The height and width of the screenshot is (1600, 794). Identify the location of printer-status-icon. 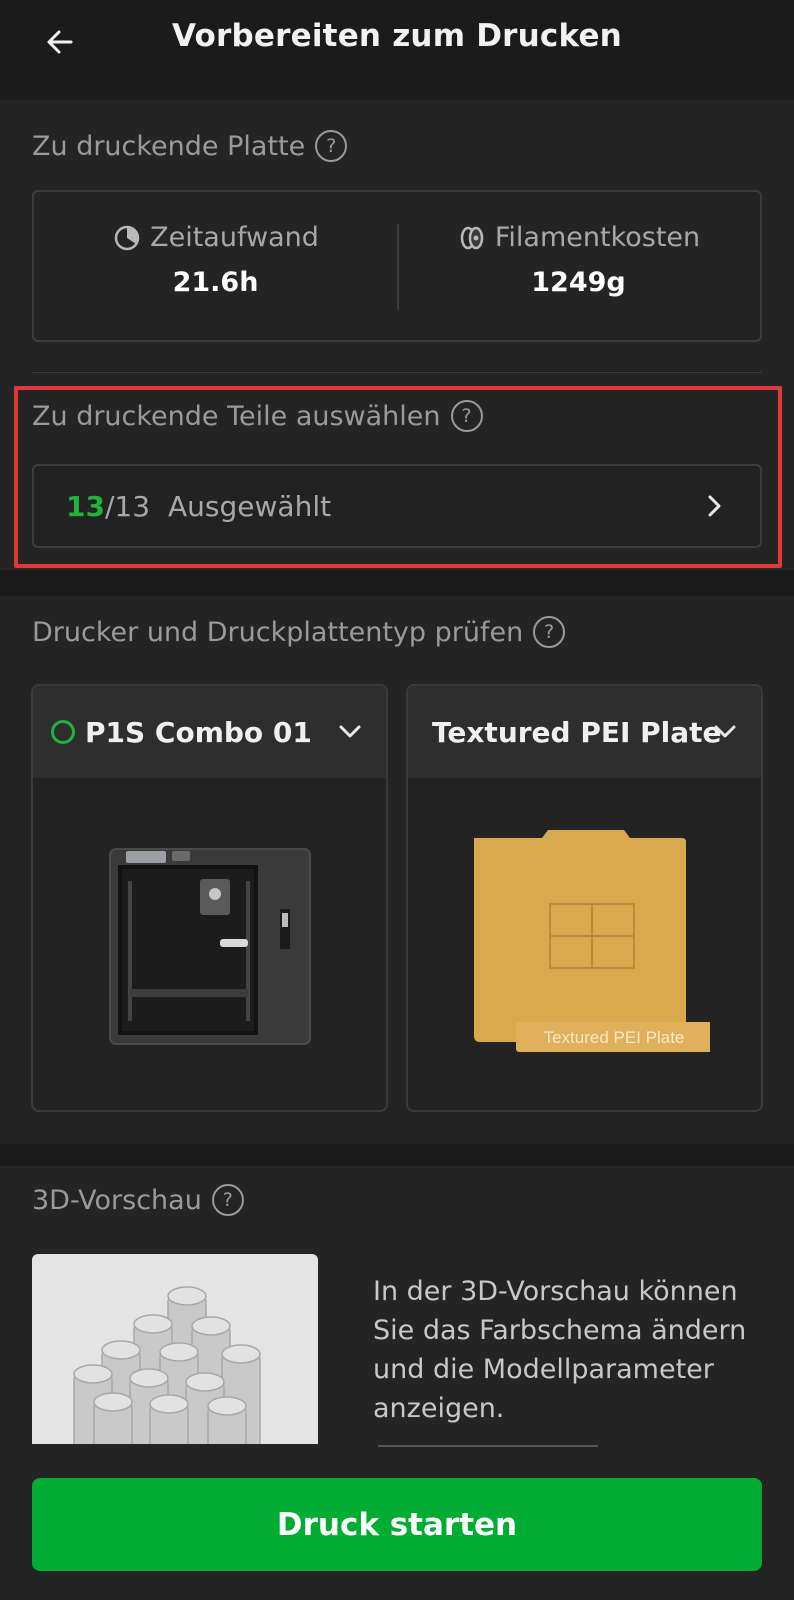
(63, 732).